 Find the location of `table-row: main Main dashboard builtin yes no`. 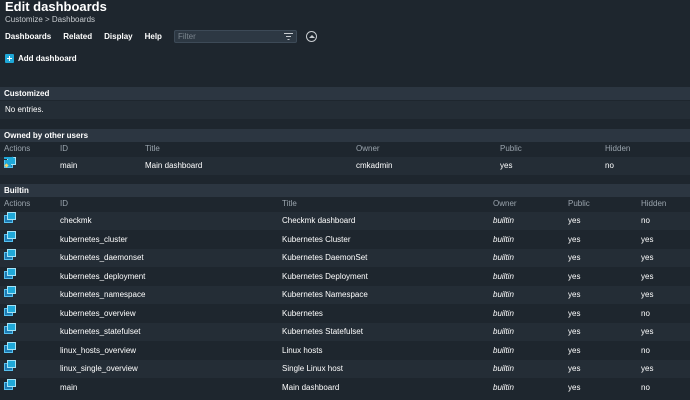

table-row: main Main dashboard builtin yes no is located at coordinates (345, 388).